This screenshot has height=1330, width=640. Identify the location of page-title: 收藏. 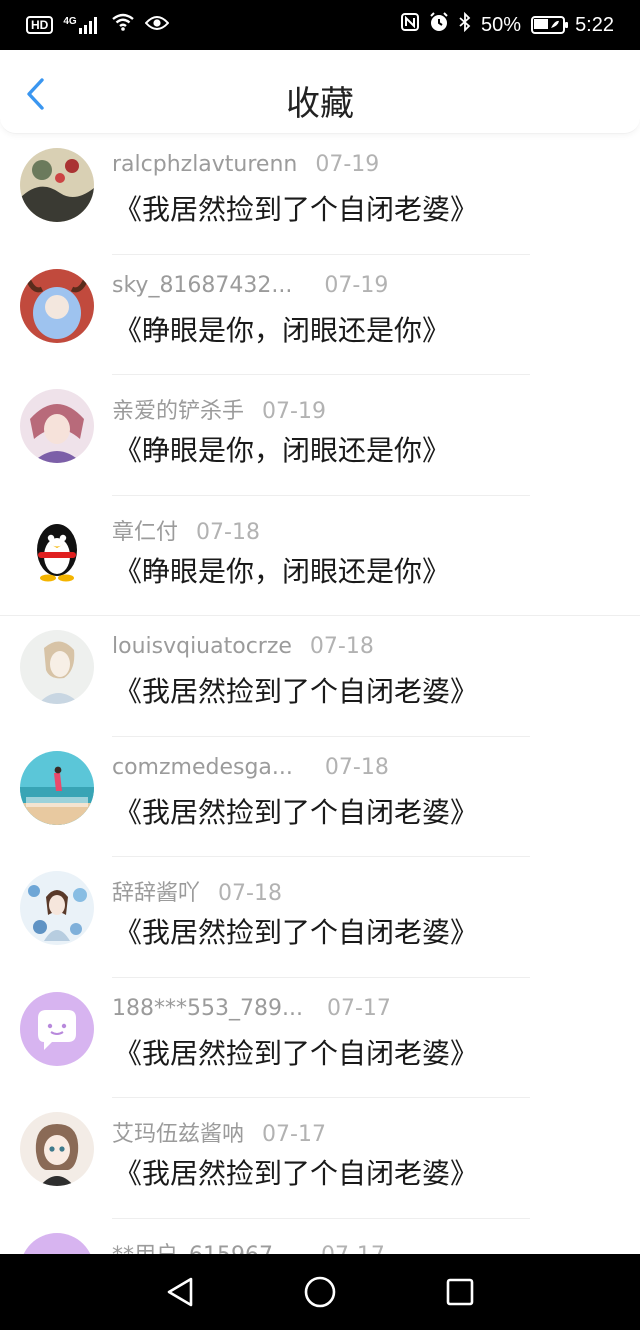
(320, 104).